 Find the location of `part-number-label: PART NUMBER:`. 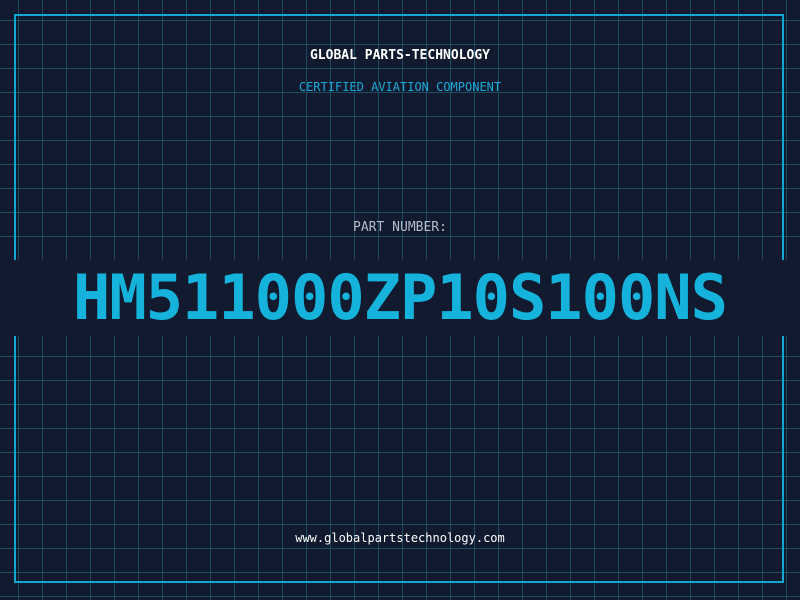

part-number-label: PART NUMBER: is located at coordinates (400, 227).